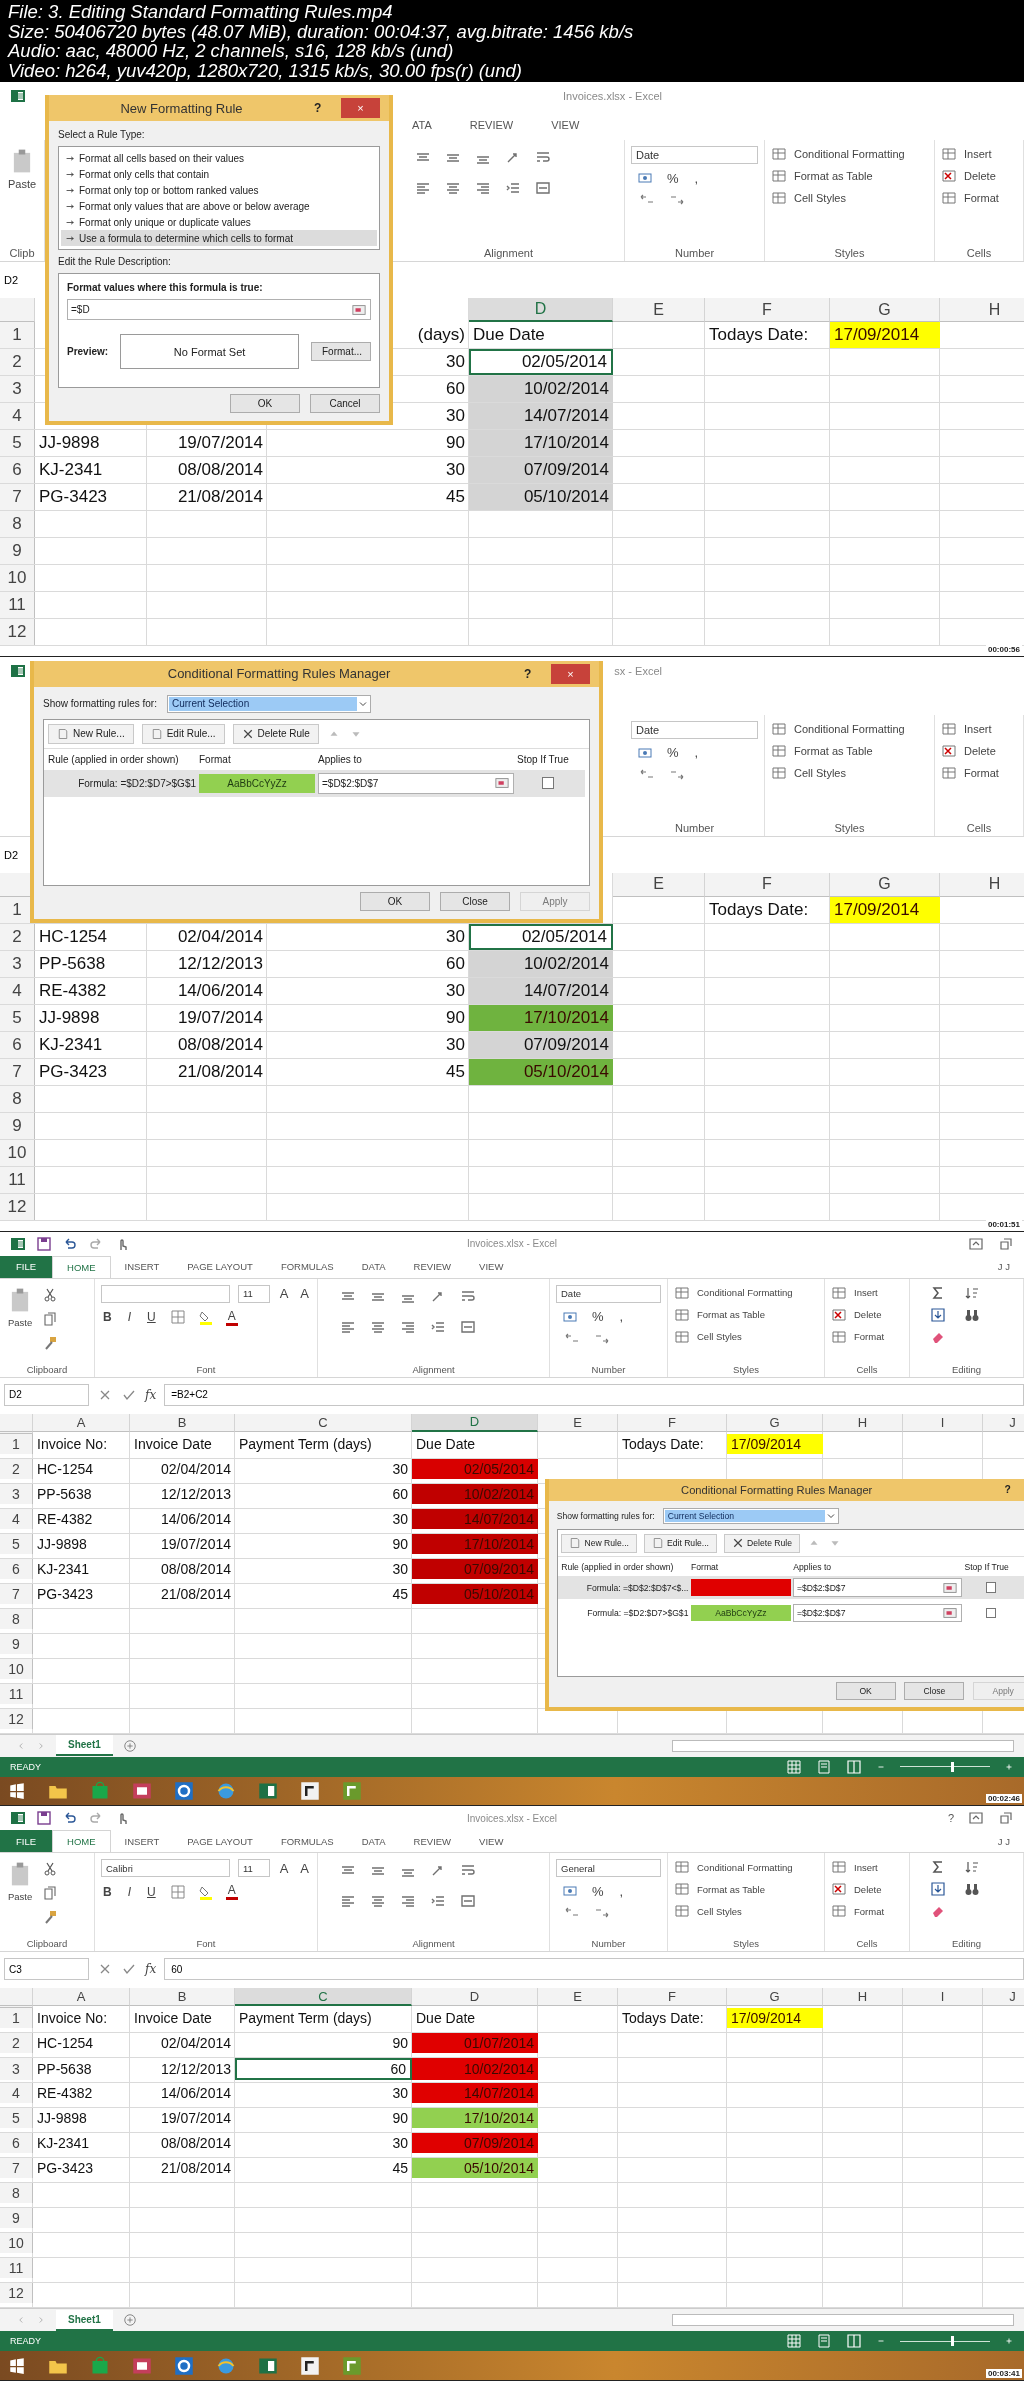 The image size is (1024, 2381). Describe the element at coordinates (694, 729) in the screenshot. I see `number-format-dropdown: Date` at that location.